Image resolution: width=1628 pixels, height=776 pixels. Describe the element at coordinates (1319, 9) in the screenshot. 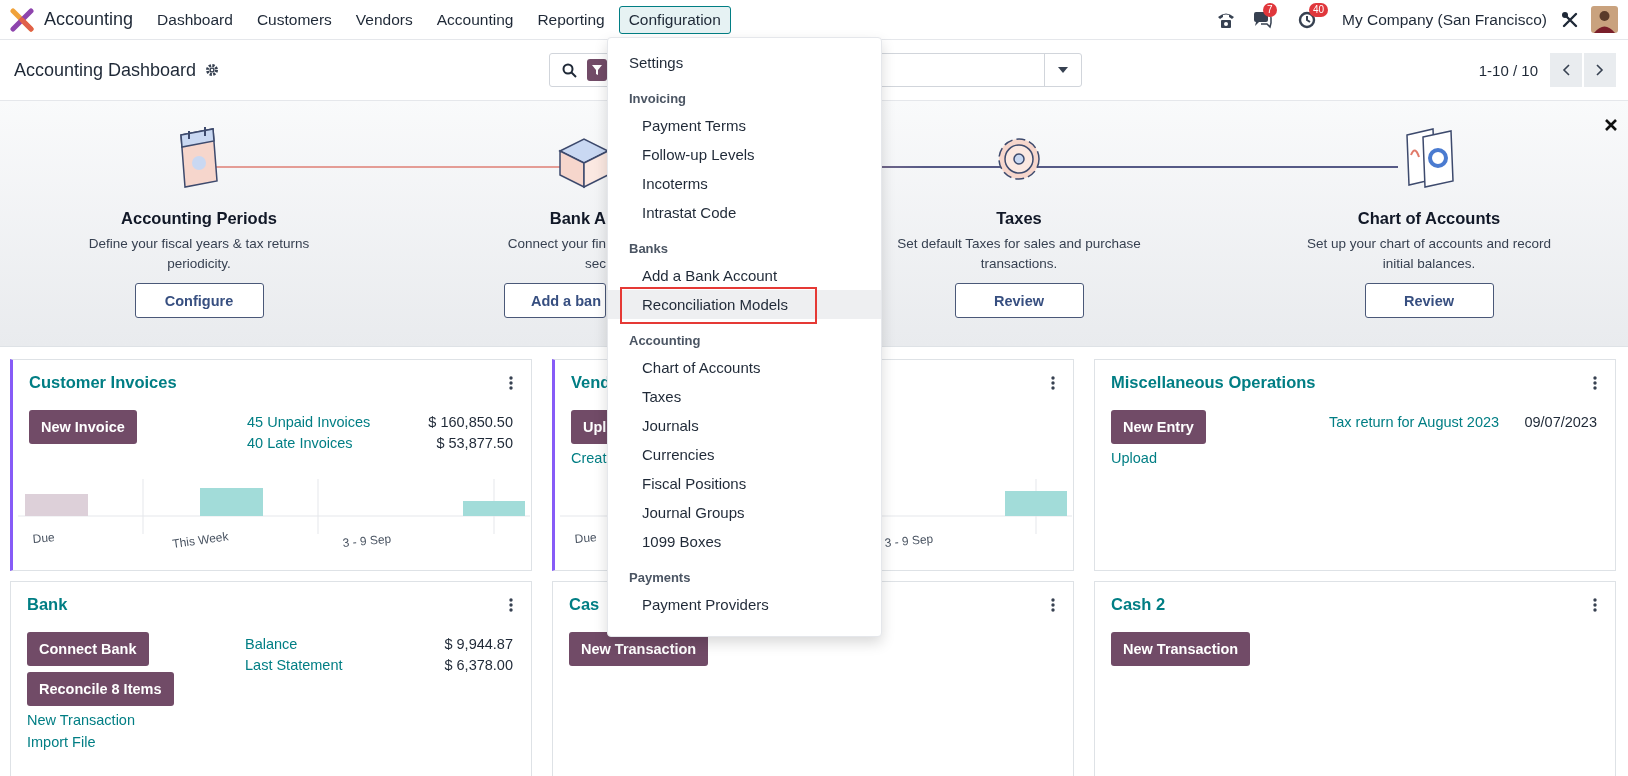

I see `notification-badge: 40` at that location.